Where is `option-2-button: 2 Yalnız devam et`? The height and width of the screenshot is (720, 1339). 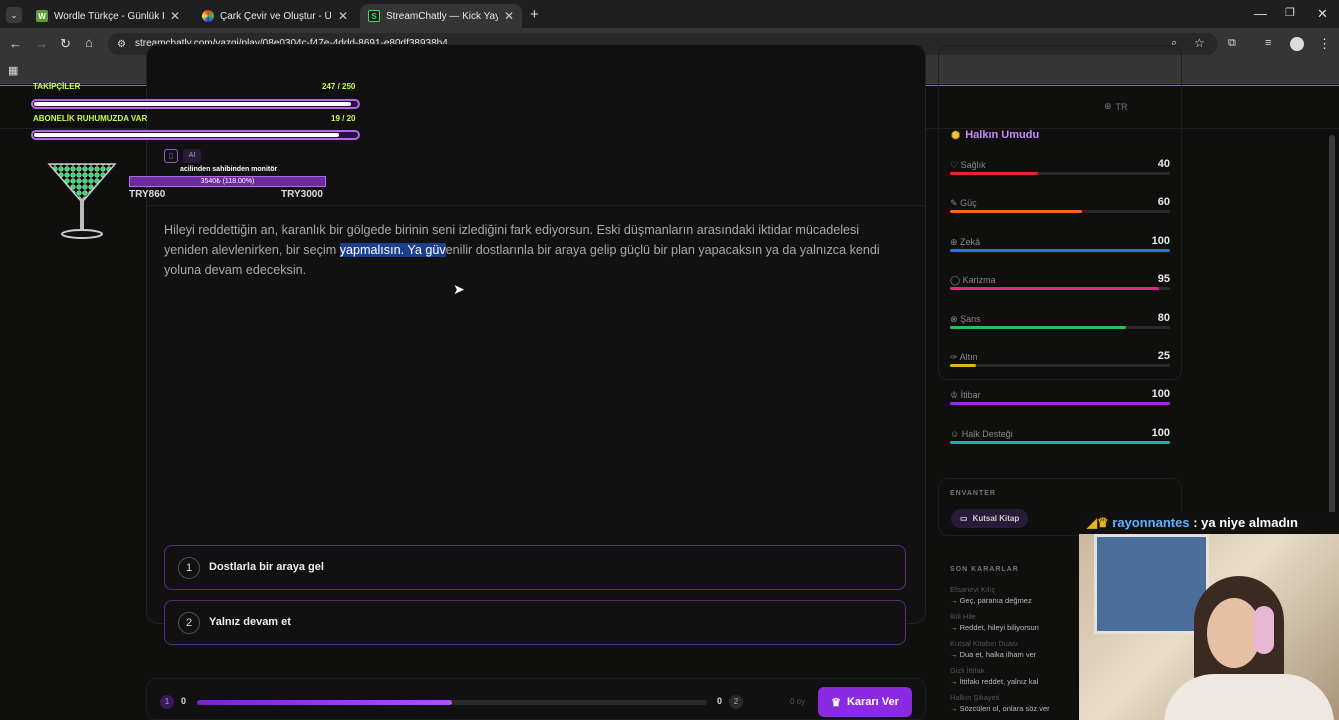 option-2-button: 2 Yalnız devam et is located at coordinates (535, 622).